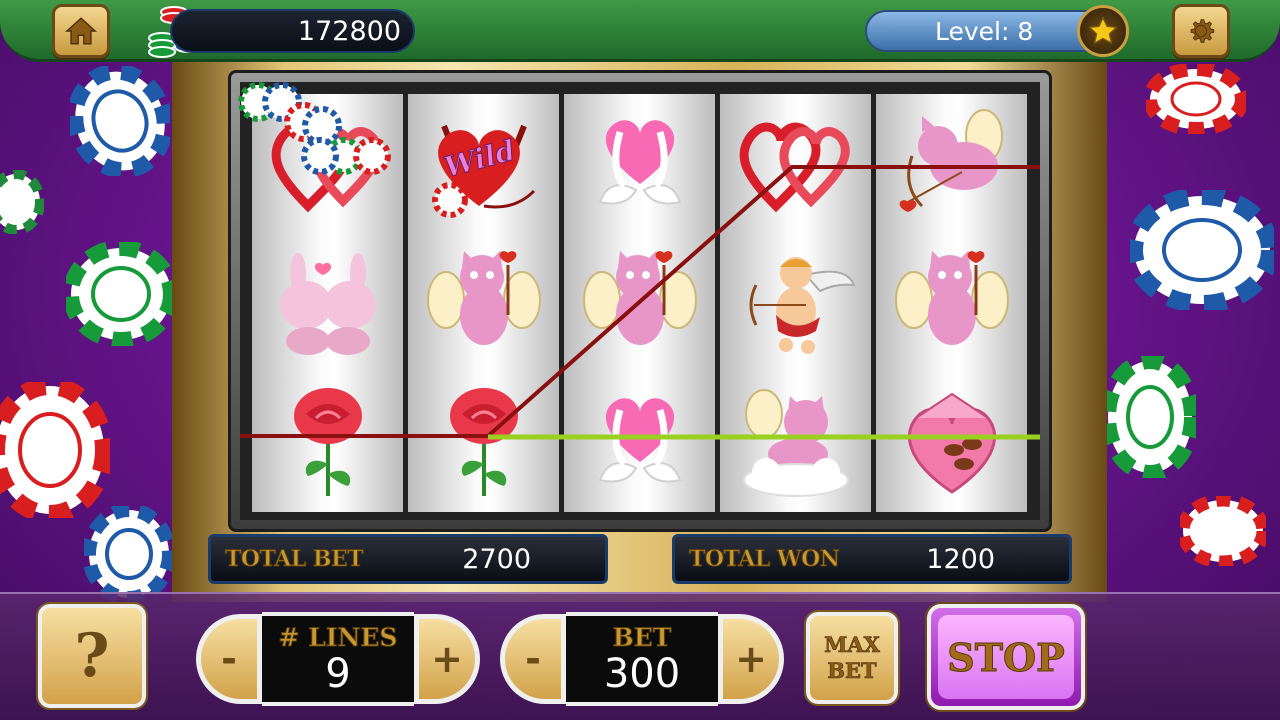  I want to click on total-bet-value: 2700, so click(496, 559).